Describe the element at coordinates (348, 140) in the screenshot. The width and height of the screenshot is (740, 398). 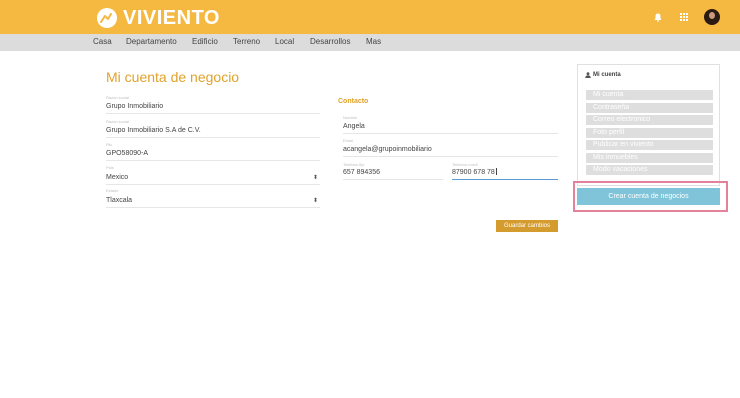
I see `field-label: Email` at that location.